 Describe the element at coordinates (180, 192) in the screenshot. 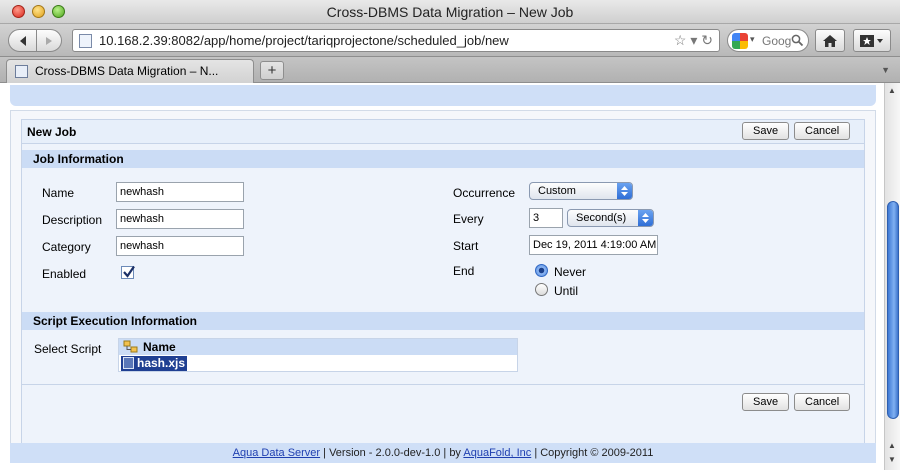

I see `name-field: newhash` at that location.